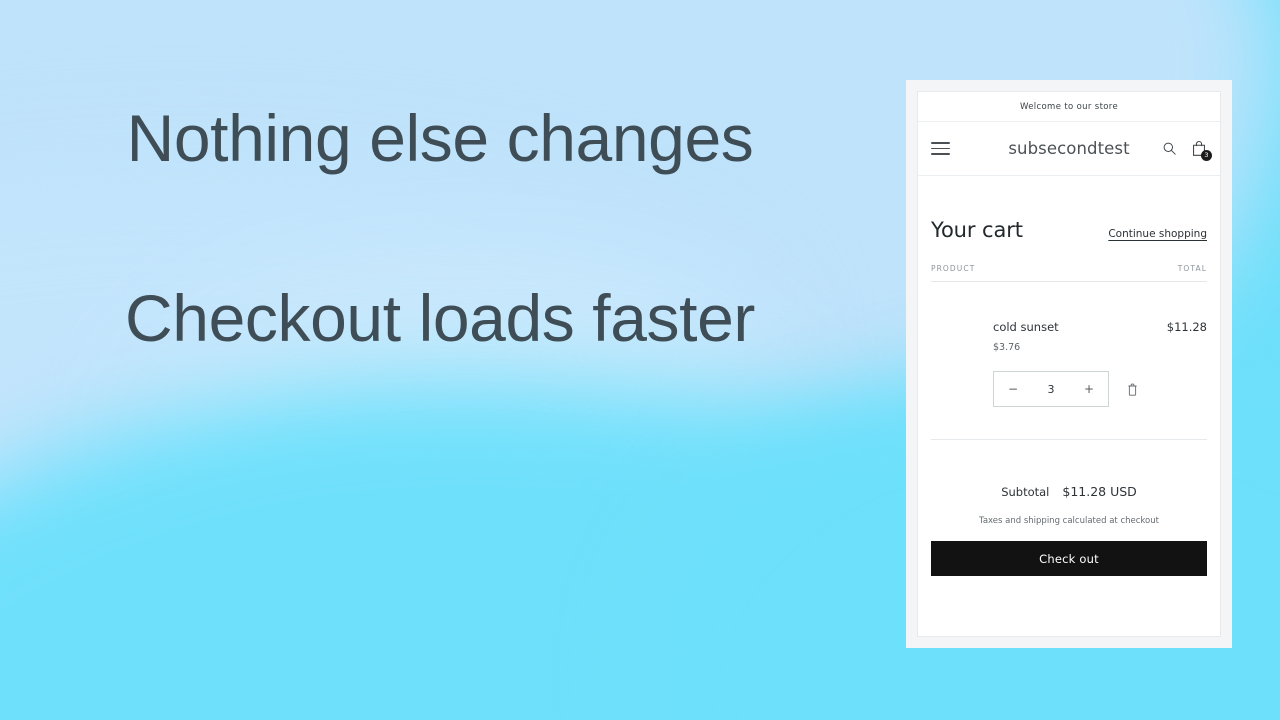  I want to click on store-header: subsecondtest 3, so click(1069, 149).